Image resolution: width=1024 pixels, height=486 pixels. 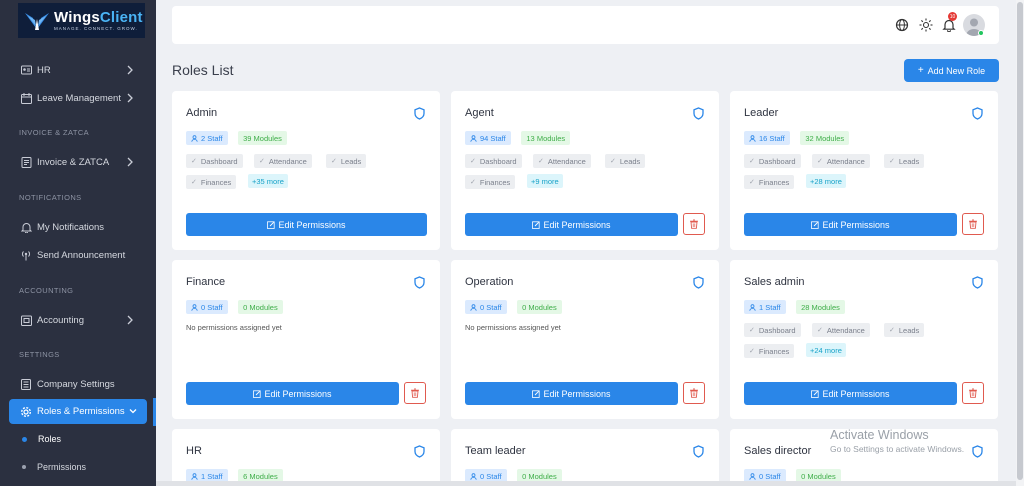 I want to click on bell-icon, so click(x=26, y=227).